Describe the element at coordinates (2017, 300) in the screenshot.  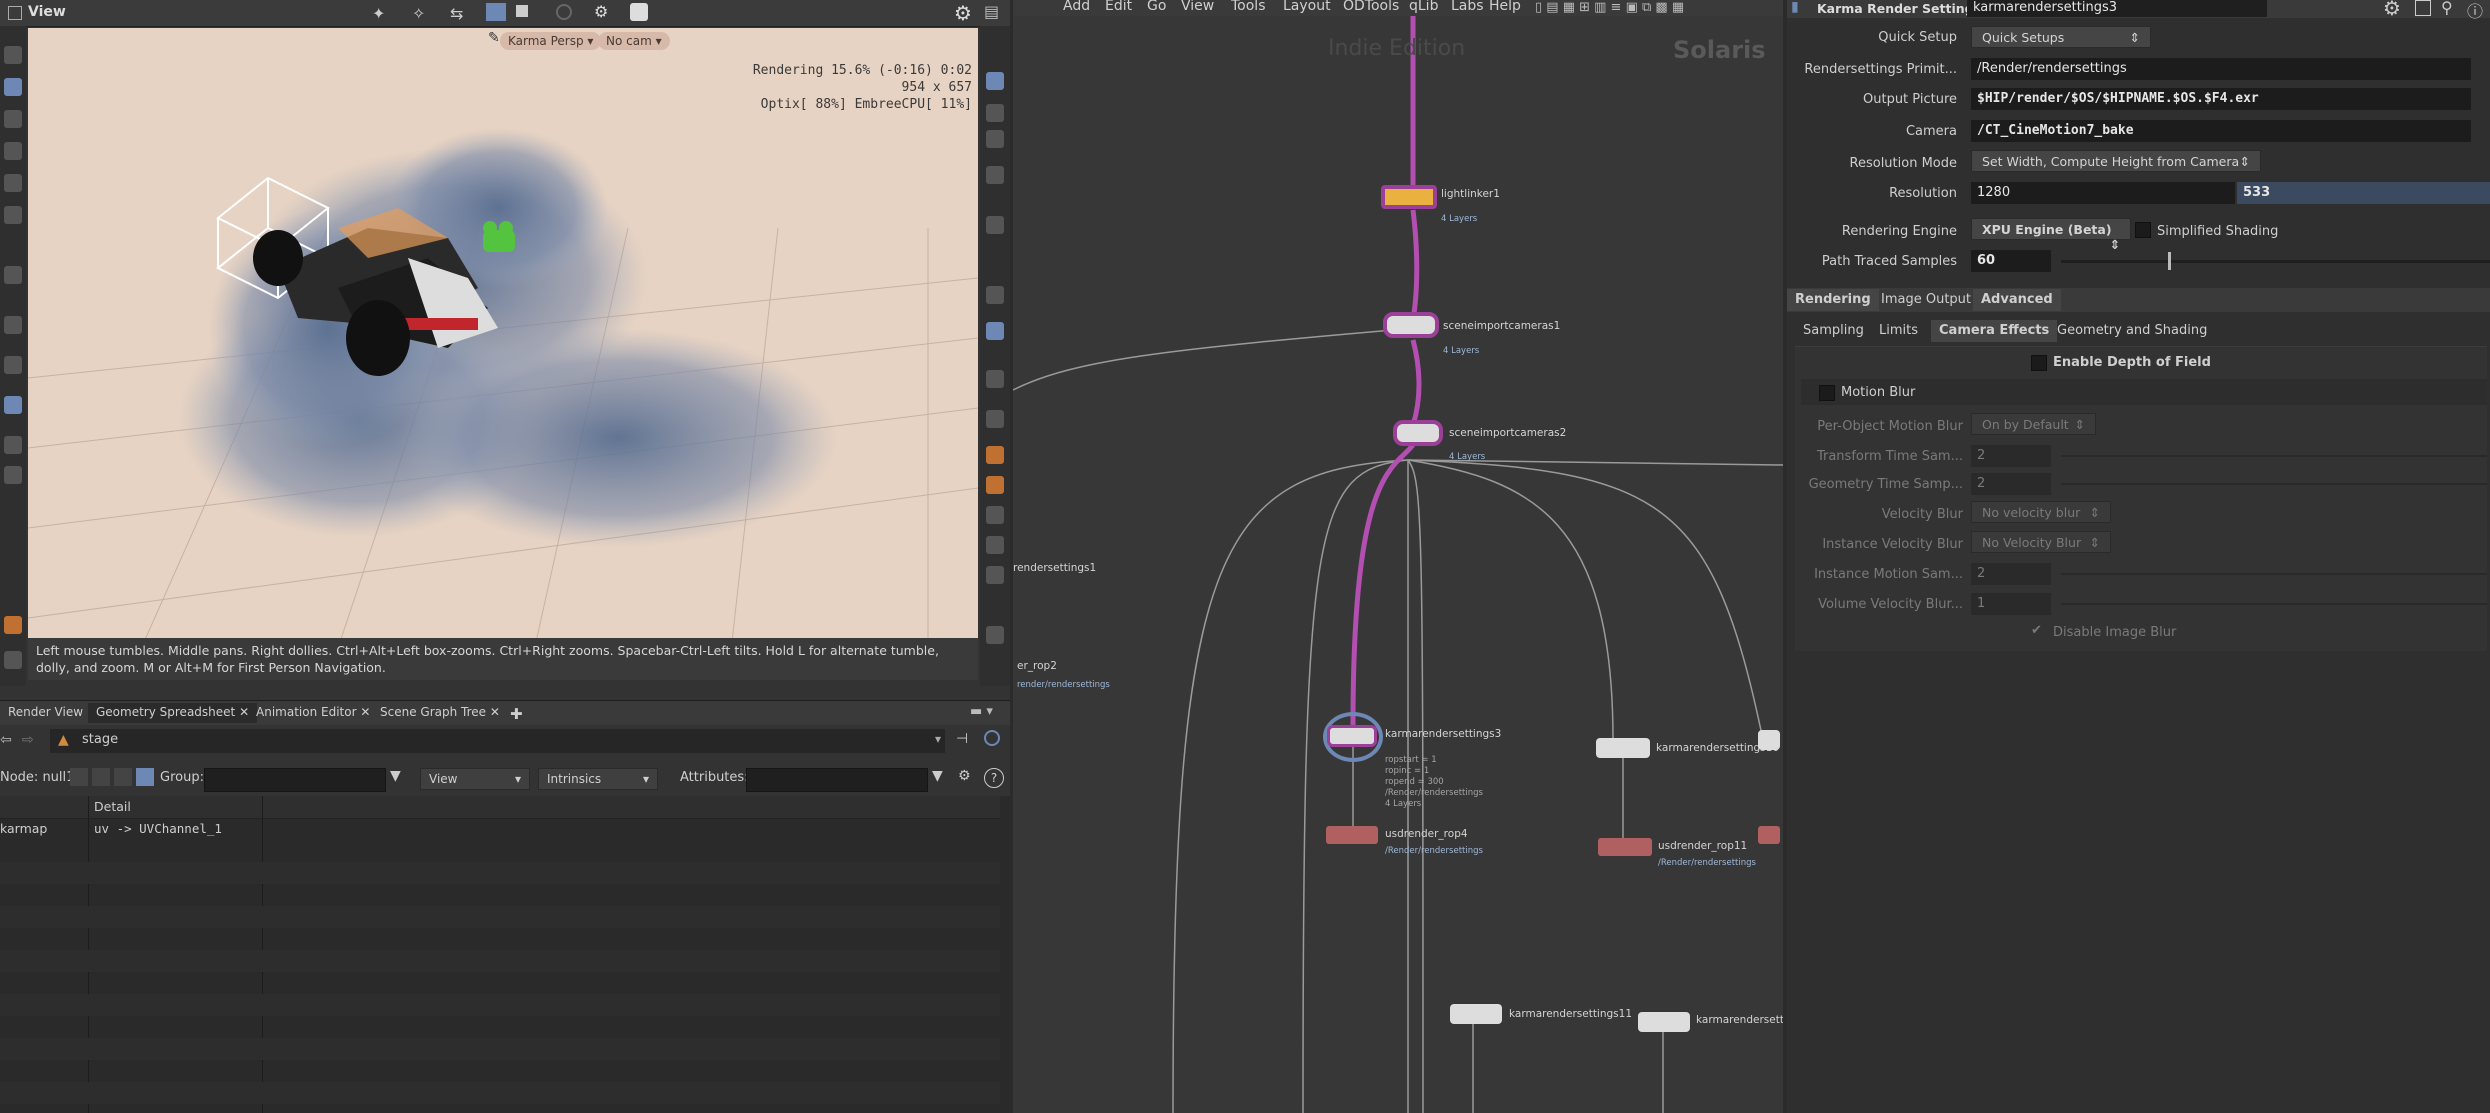
I see `tab-advanced: Advanced` at that location.